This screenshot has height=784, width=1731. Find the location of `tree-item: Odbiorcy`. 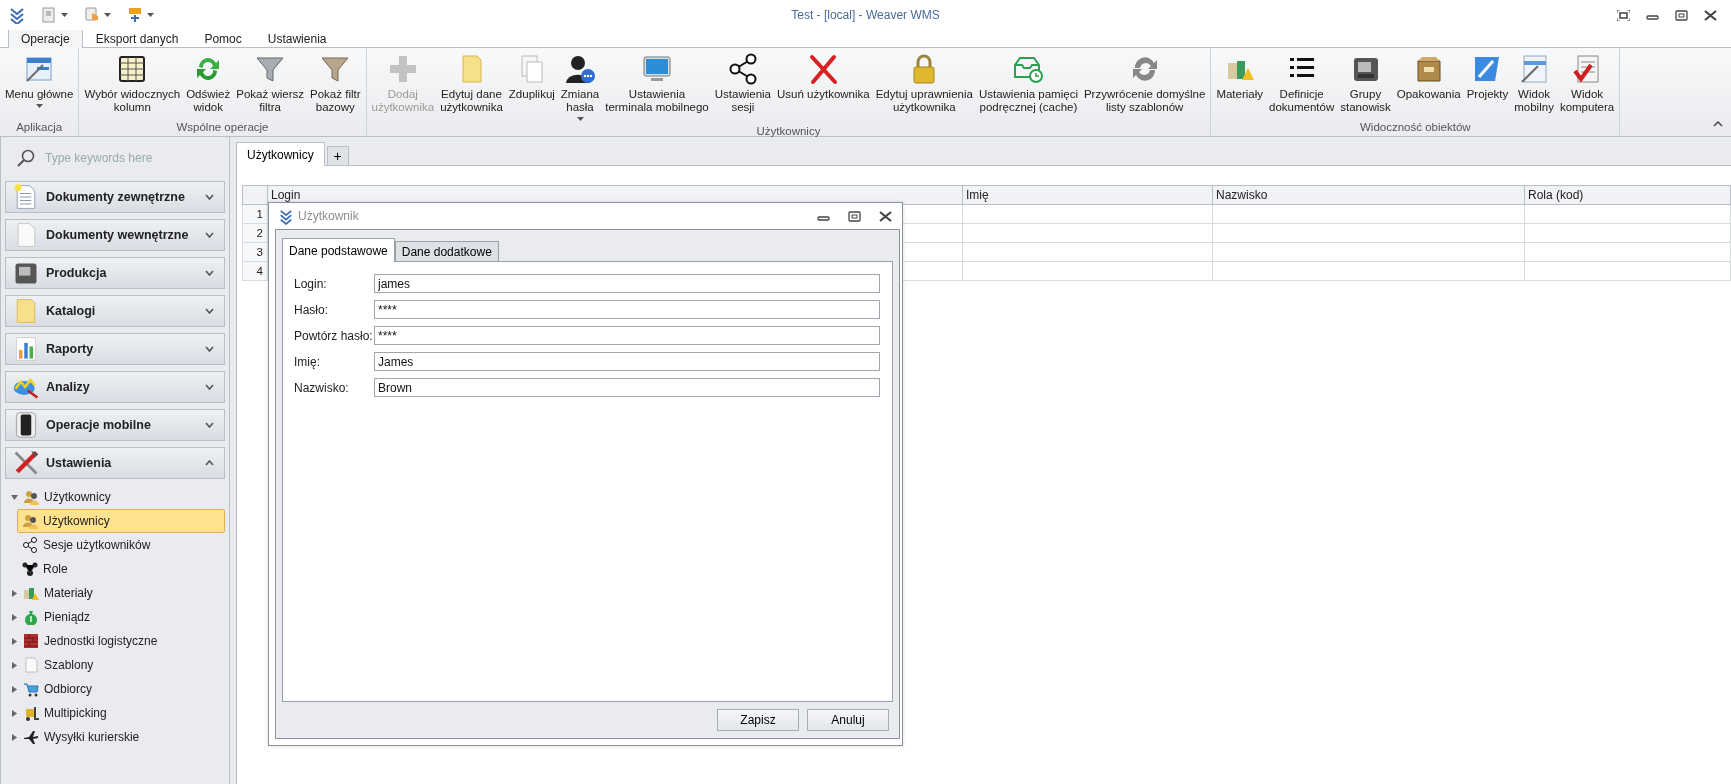

tree-item: Odbiorcy is located at coordinates (115, 689).